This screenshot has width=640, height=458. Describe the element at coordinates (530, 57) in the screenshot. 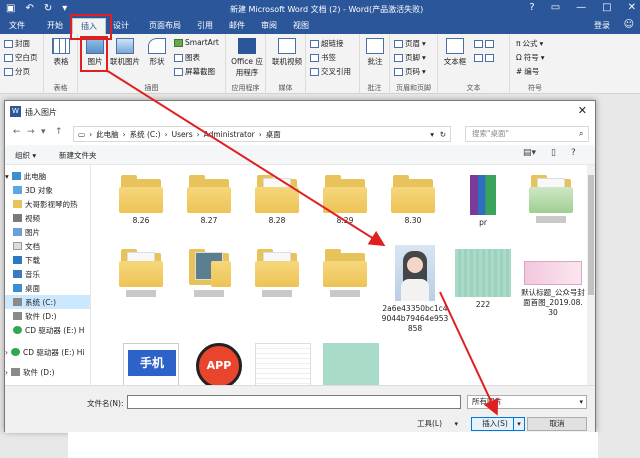

I see `symbol-button: Ω 符号 ▾` at that location.